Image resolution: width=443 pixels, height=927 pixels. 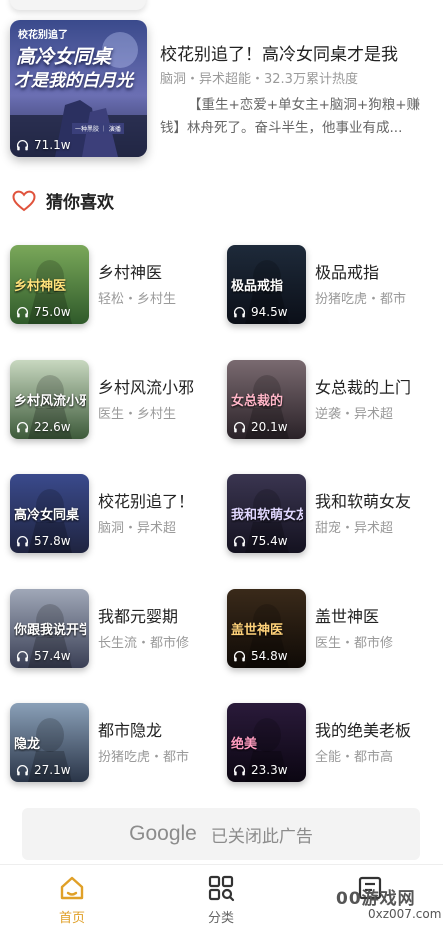 What do you see at coordinates (269, 312) in the screenshot?
I see `play-count-value: 94.5w` at bounding box center [269, 312].